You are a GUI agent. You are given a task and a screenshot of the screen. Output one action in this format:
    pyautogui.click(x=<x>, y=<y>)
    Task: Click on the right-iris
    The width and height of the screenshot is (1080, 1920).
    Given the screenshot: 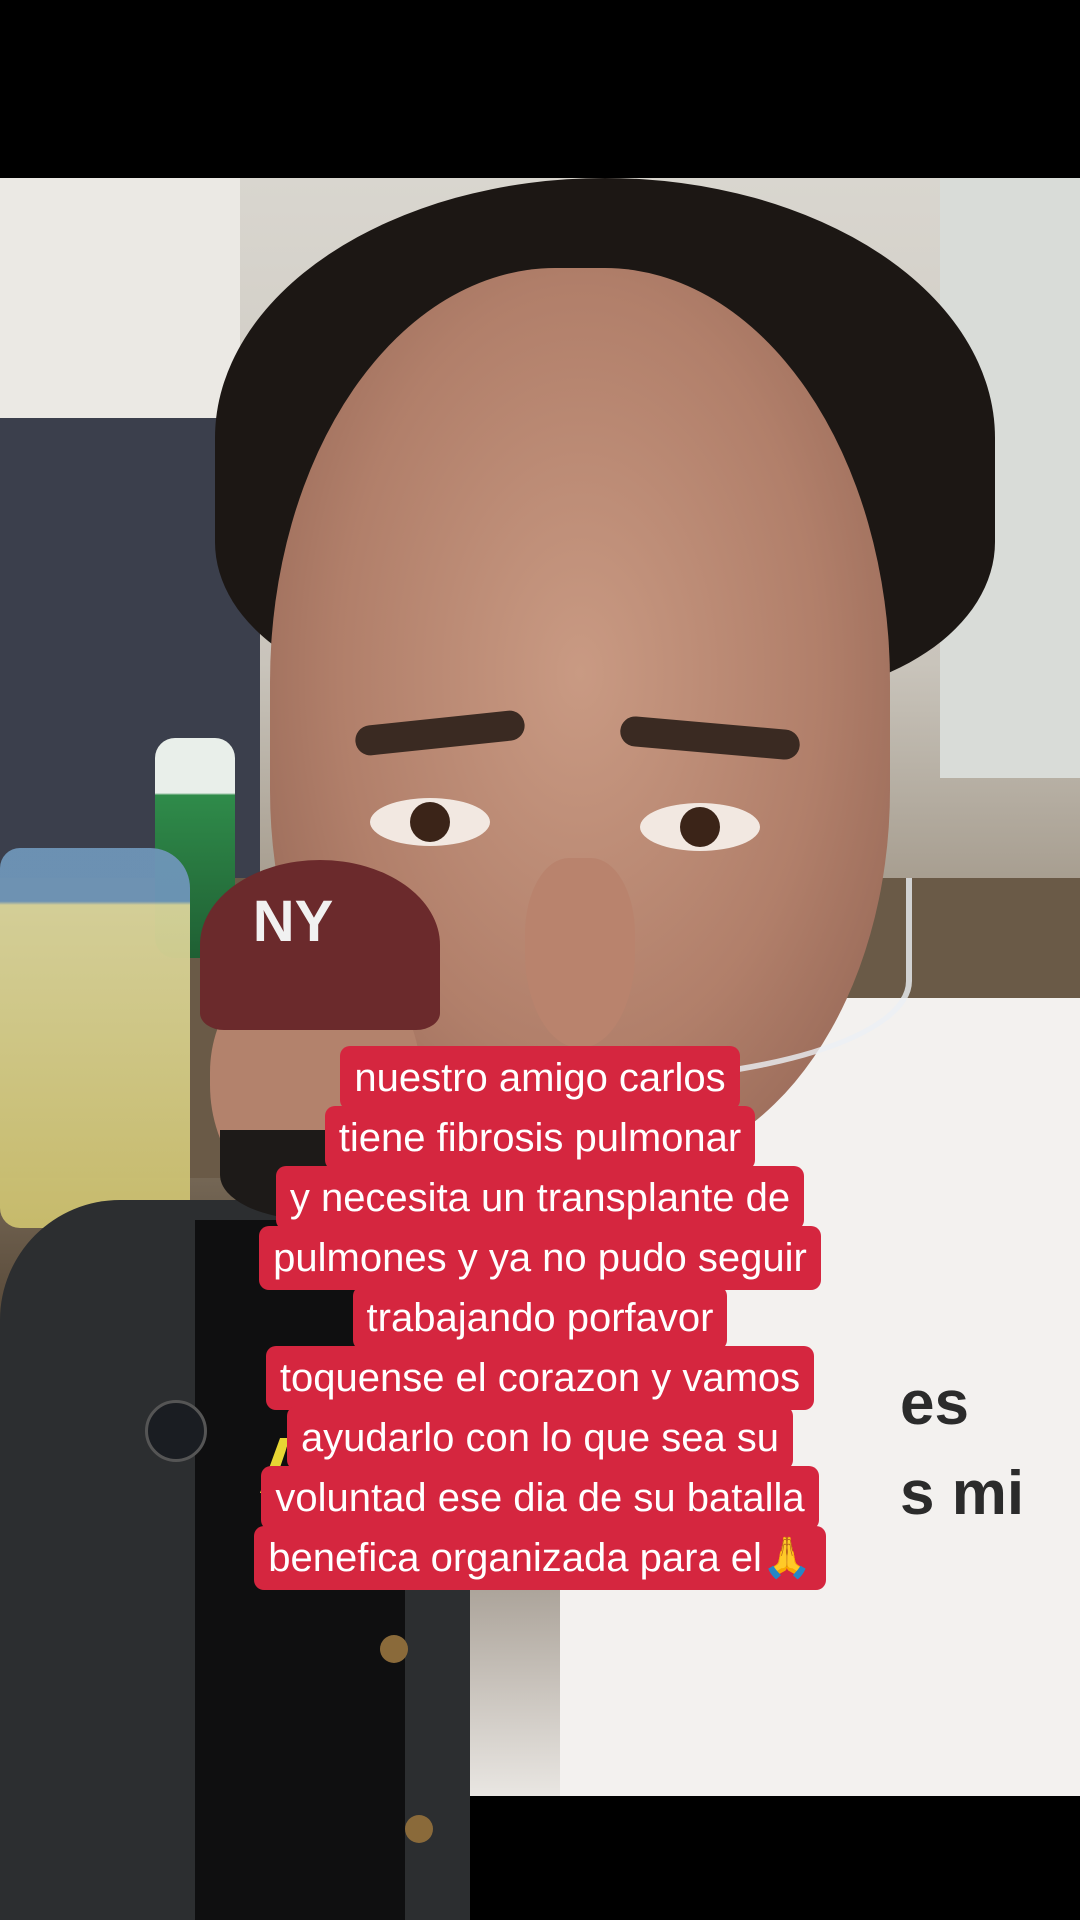 What is the action you would take?
    pyautogui.click(x=700, y=827)
    